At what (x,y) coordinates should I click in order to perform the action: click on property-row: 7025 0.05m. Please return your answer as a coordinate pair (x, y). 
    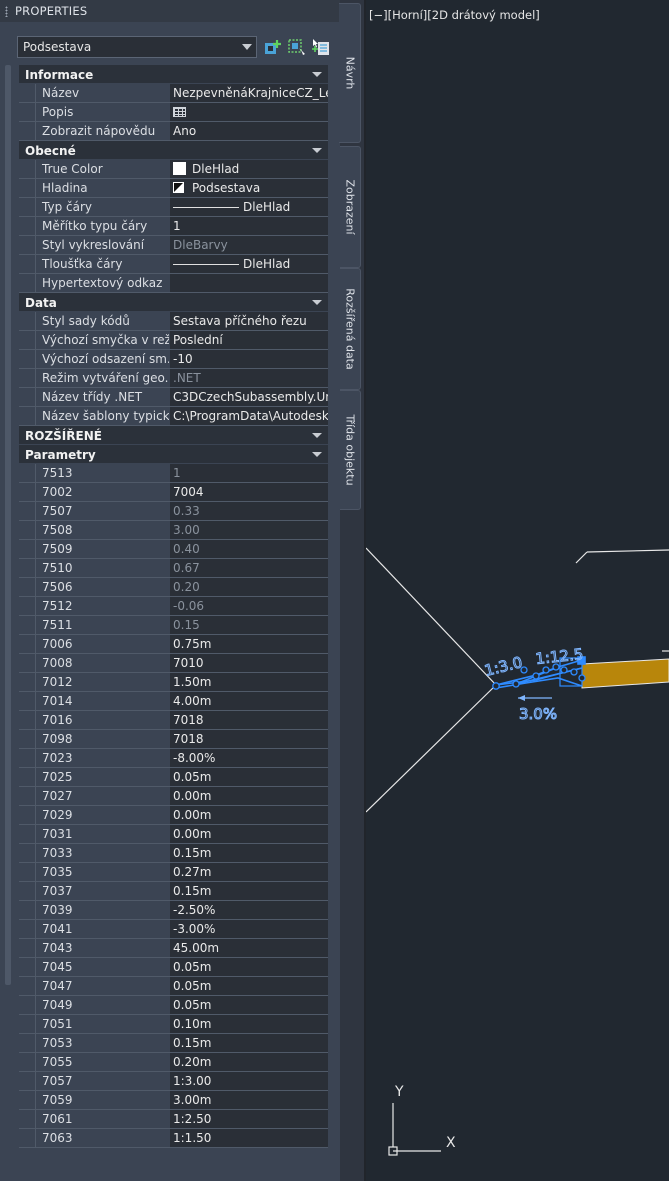
    Looking at the image, I should click on (173, 777).